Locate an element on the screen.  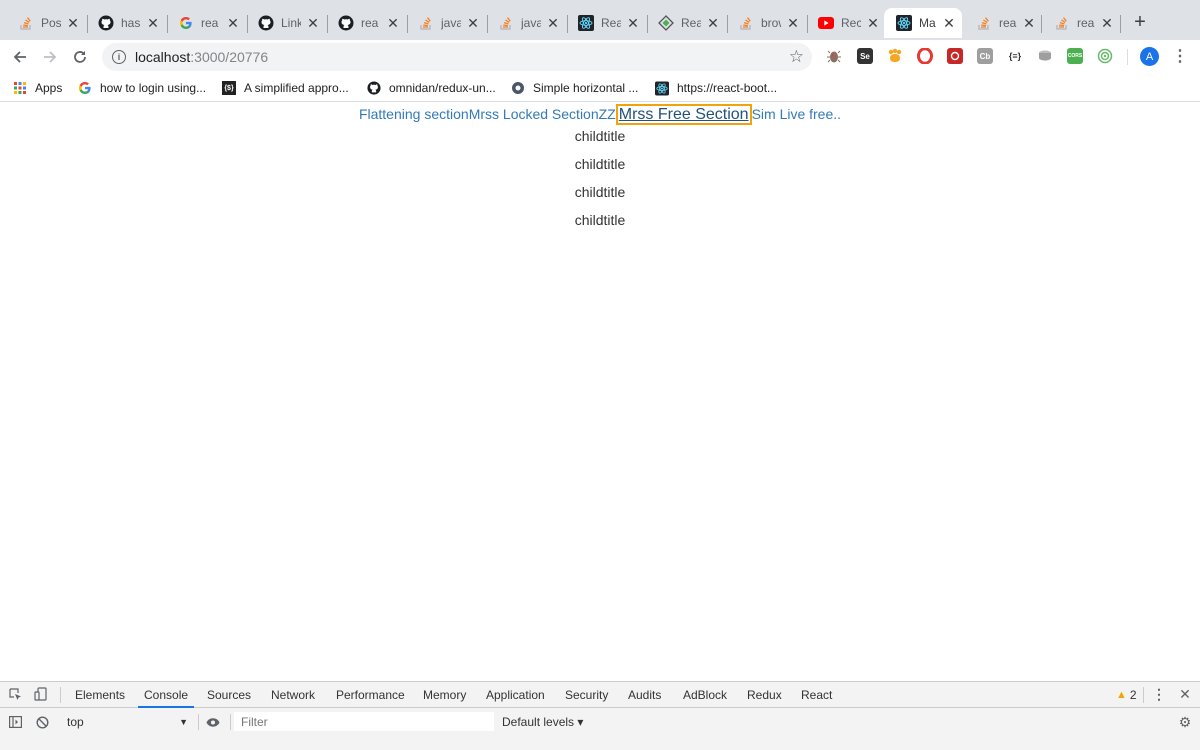
forward-arrow-icon is located at coordinates (50, 57).